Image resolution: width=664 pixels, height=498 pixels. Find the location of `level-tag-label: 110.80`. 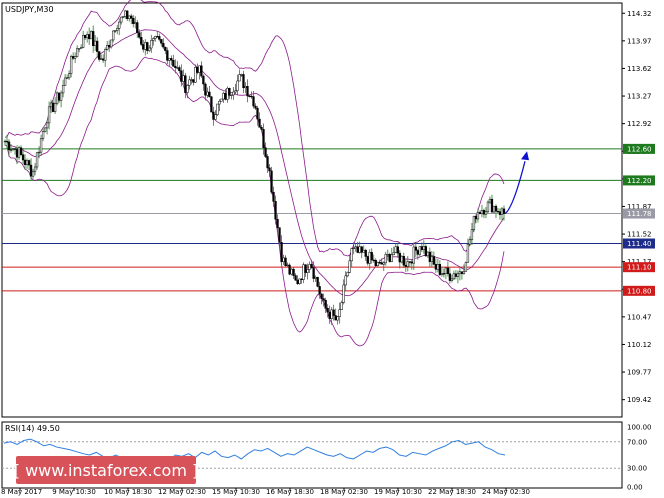

level-tag-label: 110.80 is located at coordinates (639, 291).